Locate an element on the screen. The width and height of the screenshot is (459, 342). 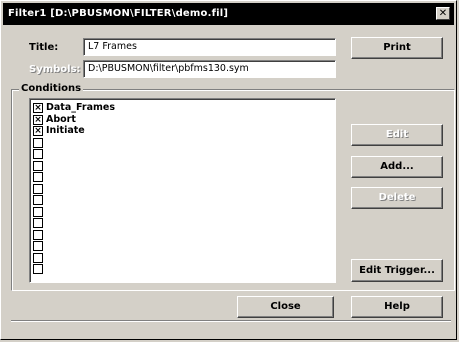
bottom-divider is located at coordinates (231, 321).